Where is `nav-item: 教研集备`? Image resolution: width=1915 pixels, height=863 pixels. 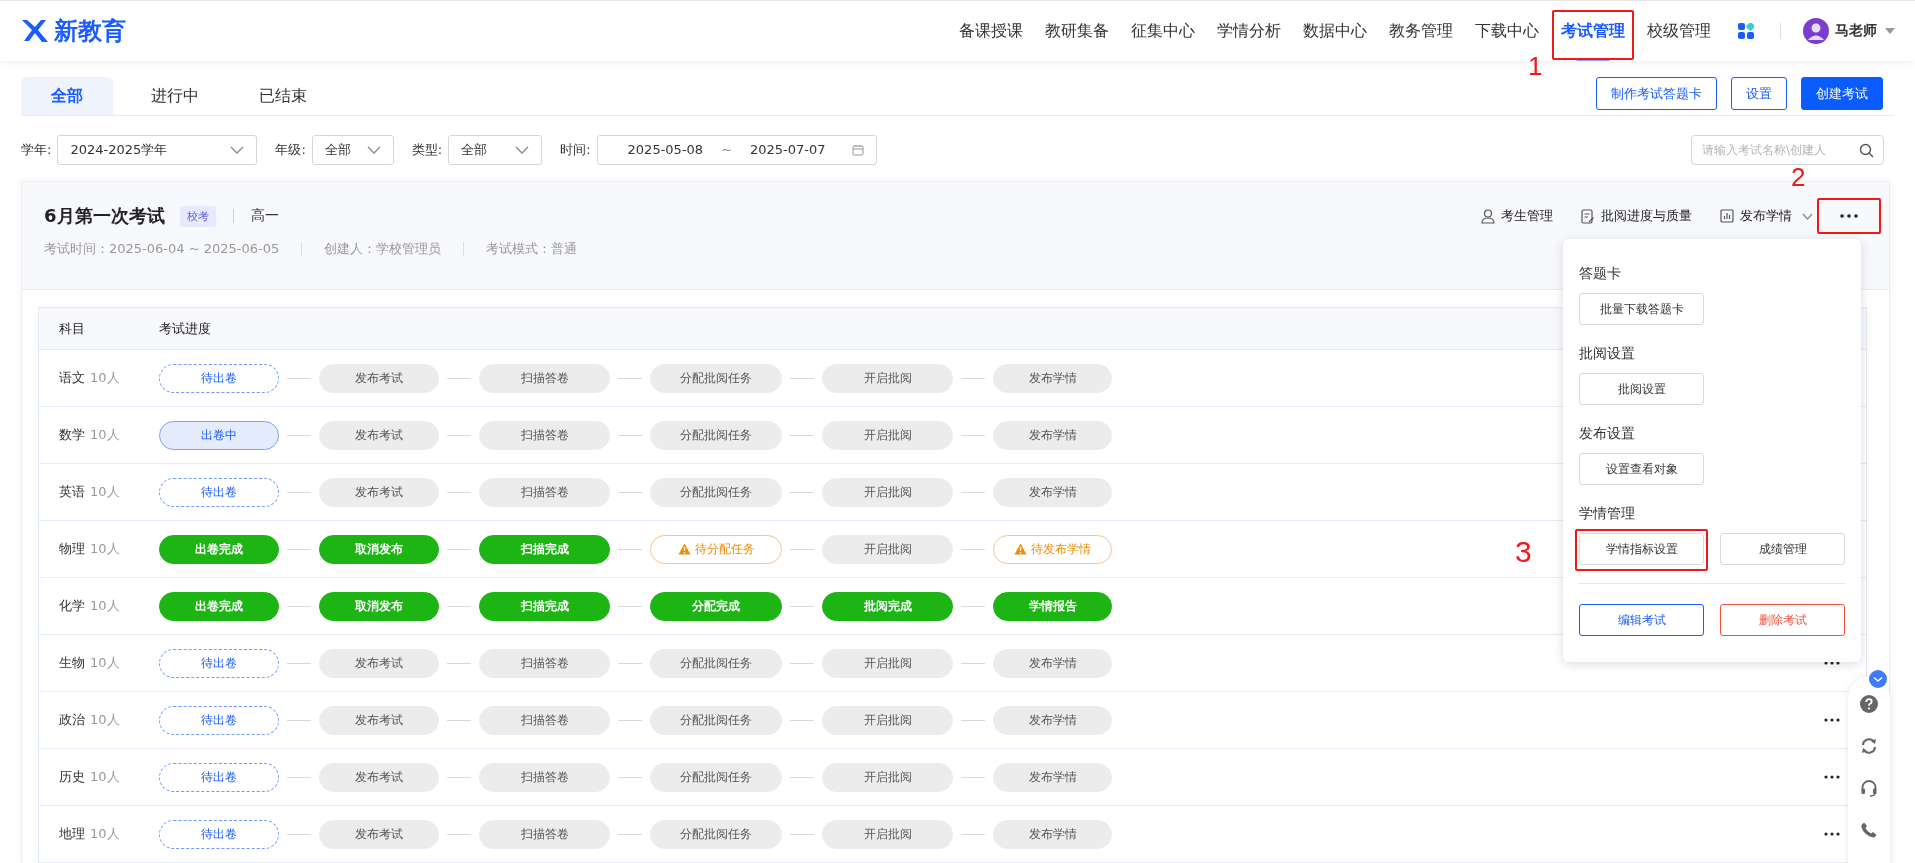
nav-item: 教研集备 is located at coordinates (1077, 31).